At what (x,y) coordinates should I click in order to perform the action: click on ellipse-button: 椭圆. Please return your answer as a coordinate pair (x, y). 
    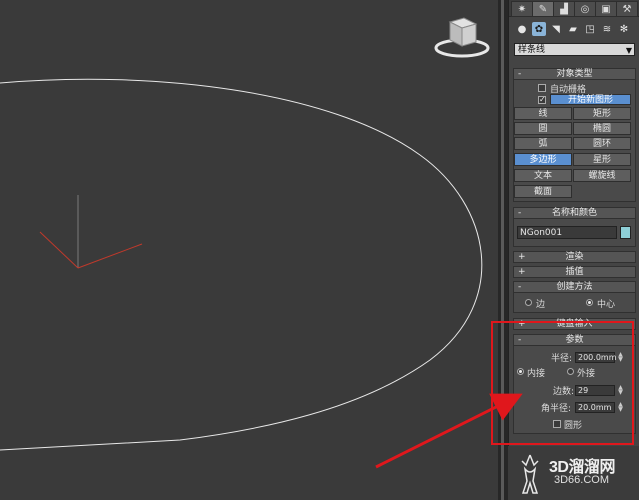
    Looking at the image, I should click on (602, 128).